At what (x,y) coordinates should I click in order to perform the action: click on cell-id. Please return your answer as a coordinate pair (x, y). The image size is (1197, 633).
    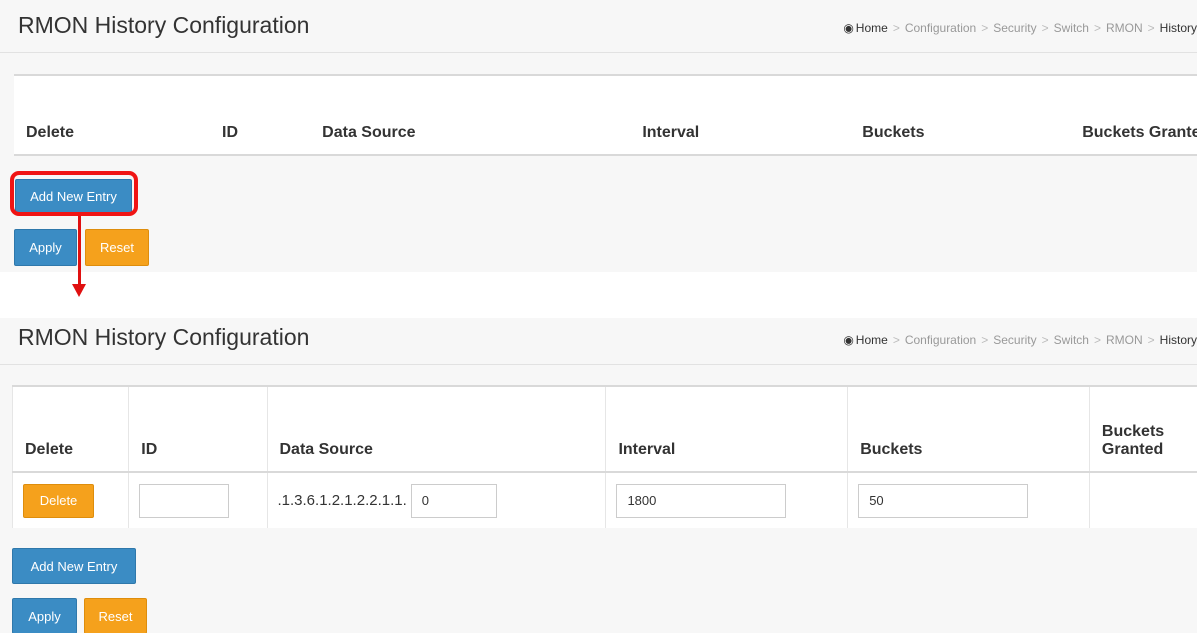
    Looking at the image, I should click on (198, 499).